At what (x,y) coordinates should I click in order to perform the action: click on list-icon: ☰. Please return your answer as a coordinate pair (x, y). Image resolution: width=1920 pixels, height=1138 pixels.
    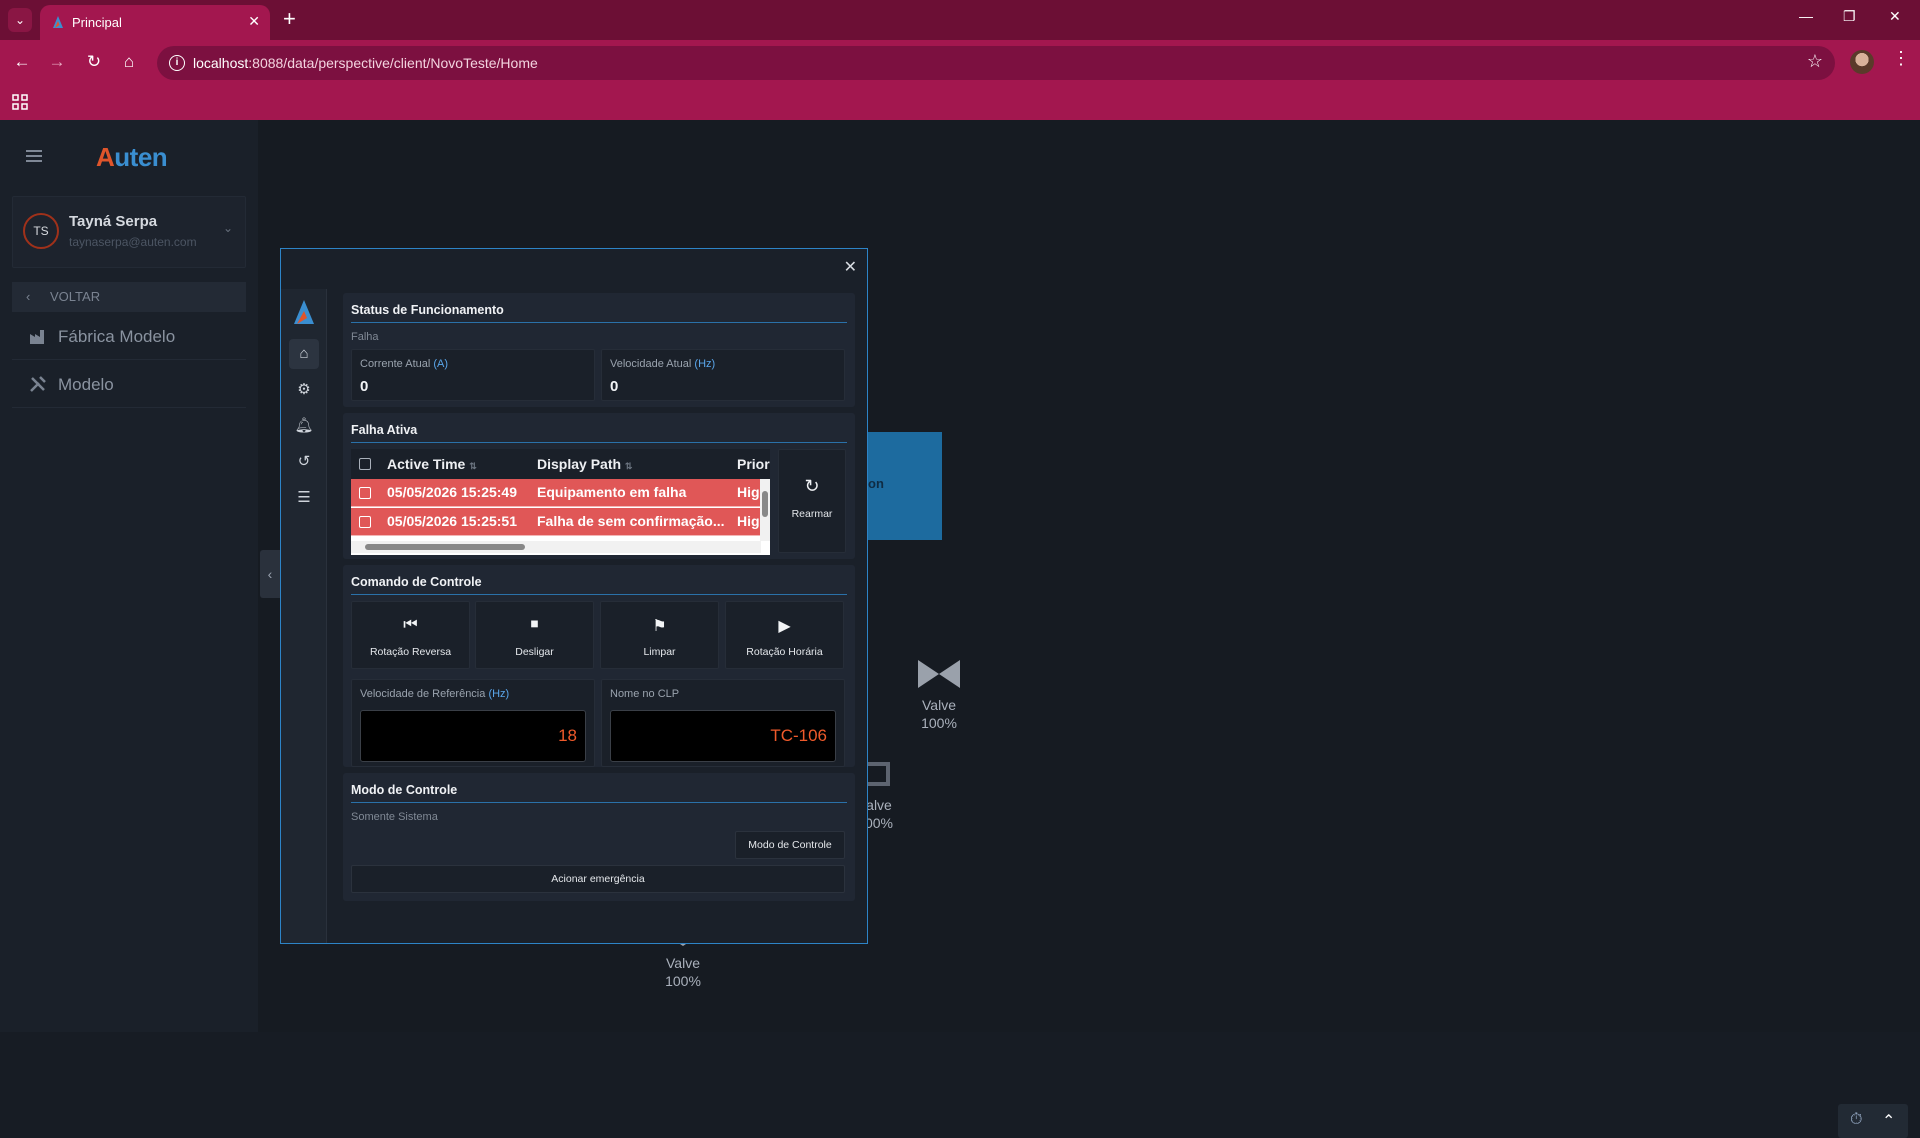
    Looking at the image, I should click on (304, 498).